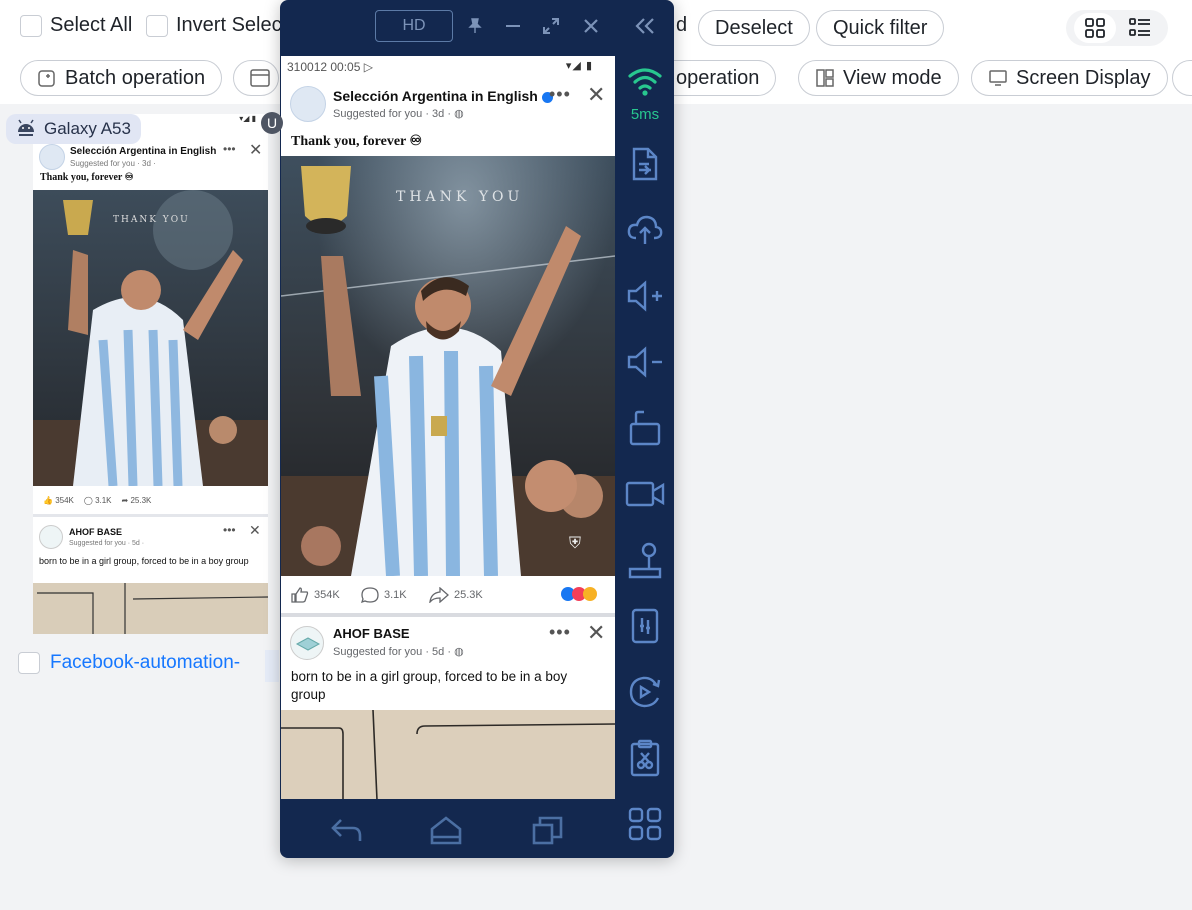  What do you see at coordinates (439, 595) in the screenshot?
I see `share-icon` at bounding box center [439, 595].